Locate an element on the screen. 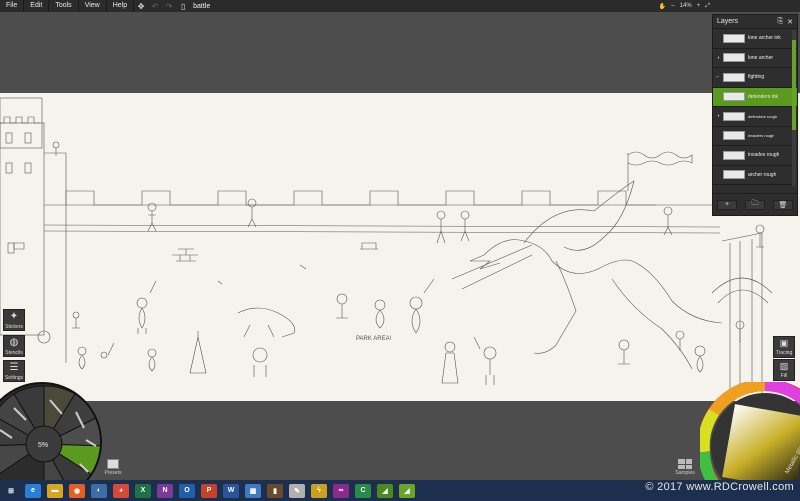 Image resolution: width=800 pixels, height=501 pixels. layer-item: invaders rough is located at coordinates (755, 136).